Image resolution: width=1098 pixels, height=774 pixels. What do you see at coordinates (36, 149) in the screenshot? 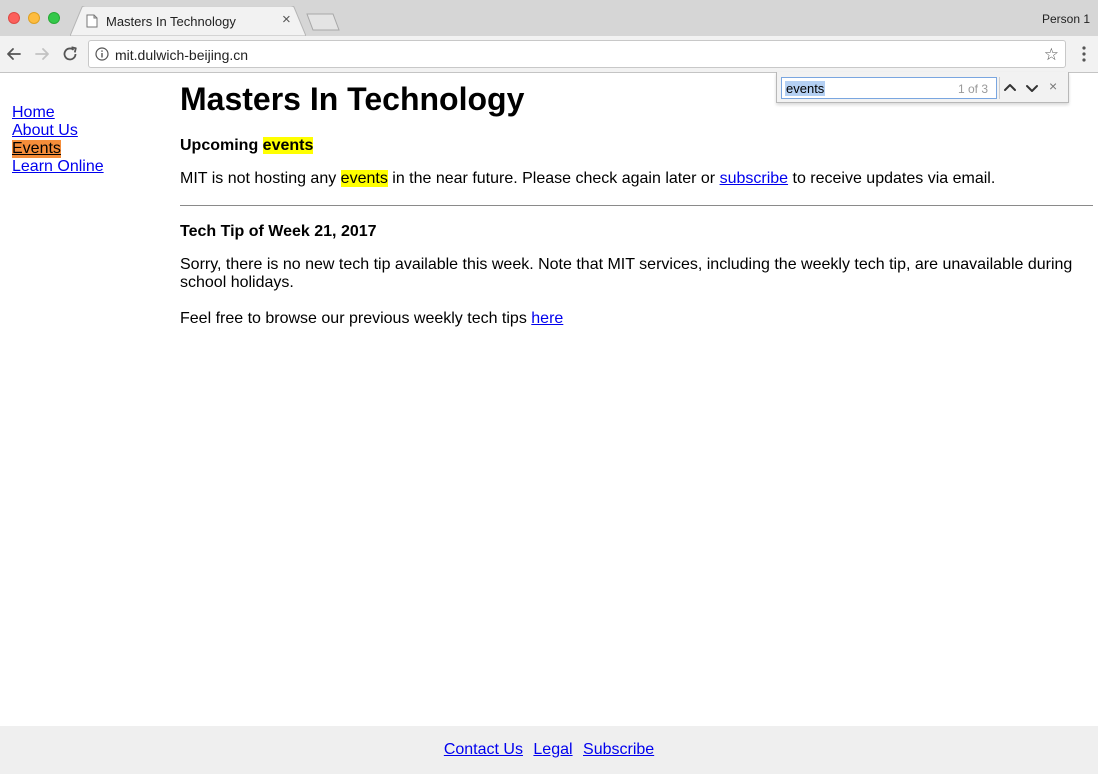
I see `nav-link-events: Events` at bounding box center [36, 149].